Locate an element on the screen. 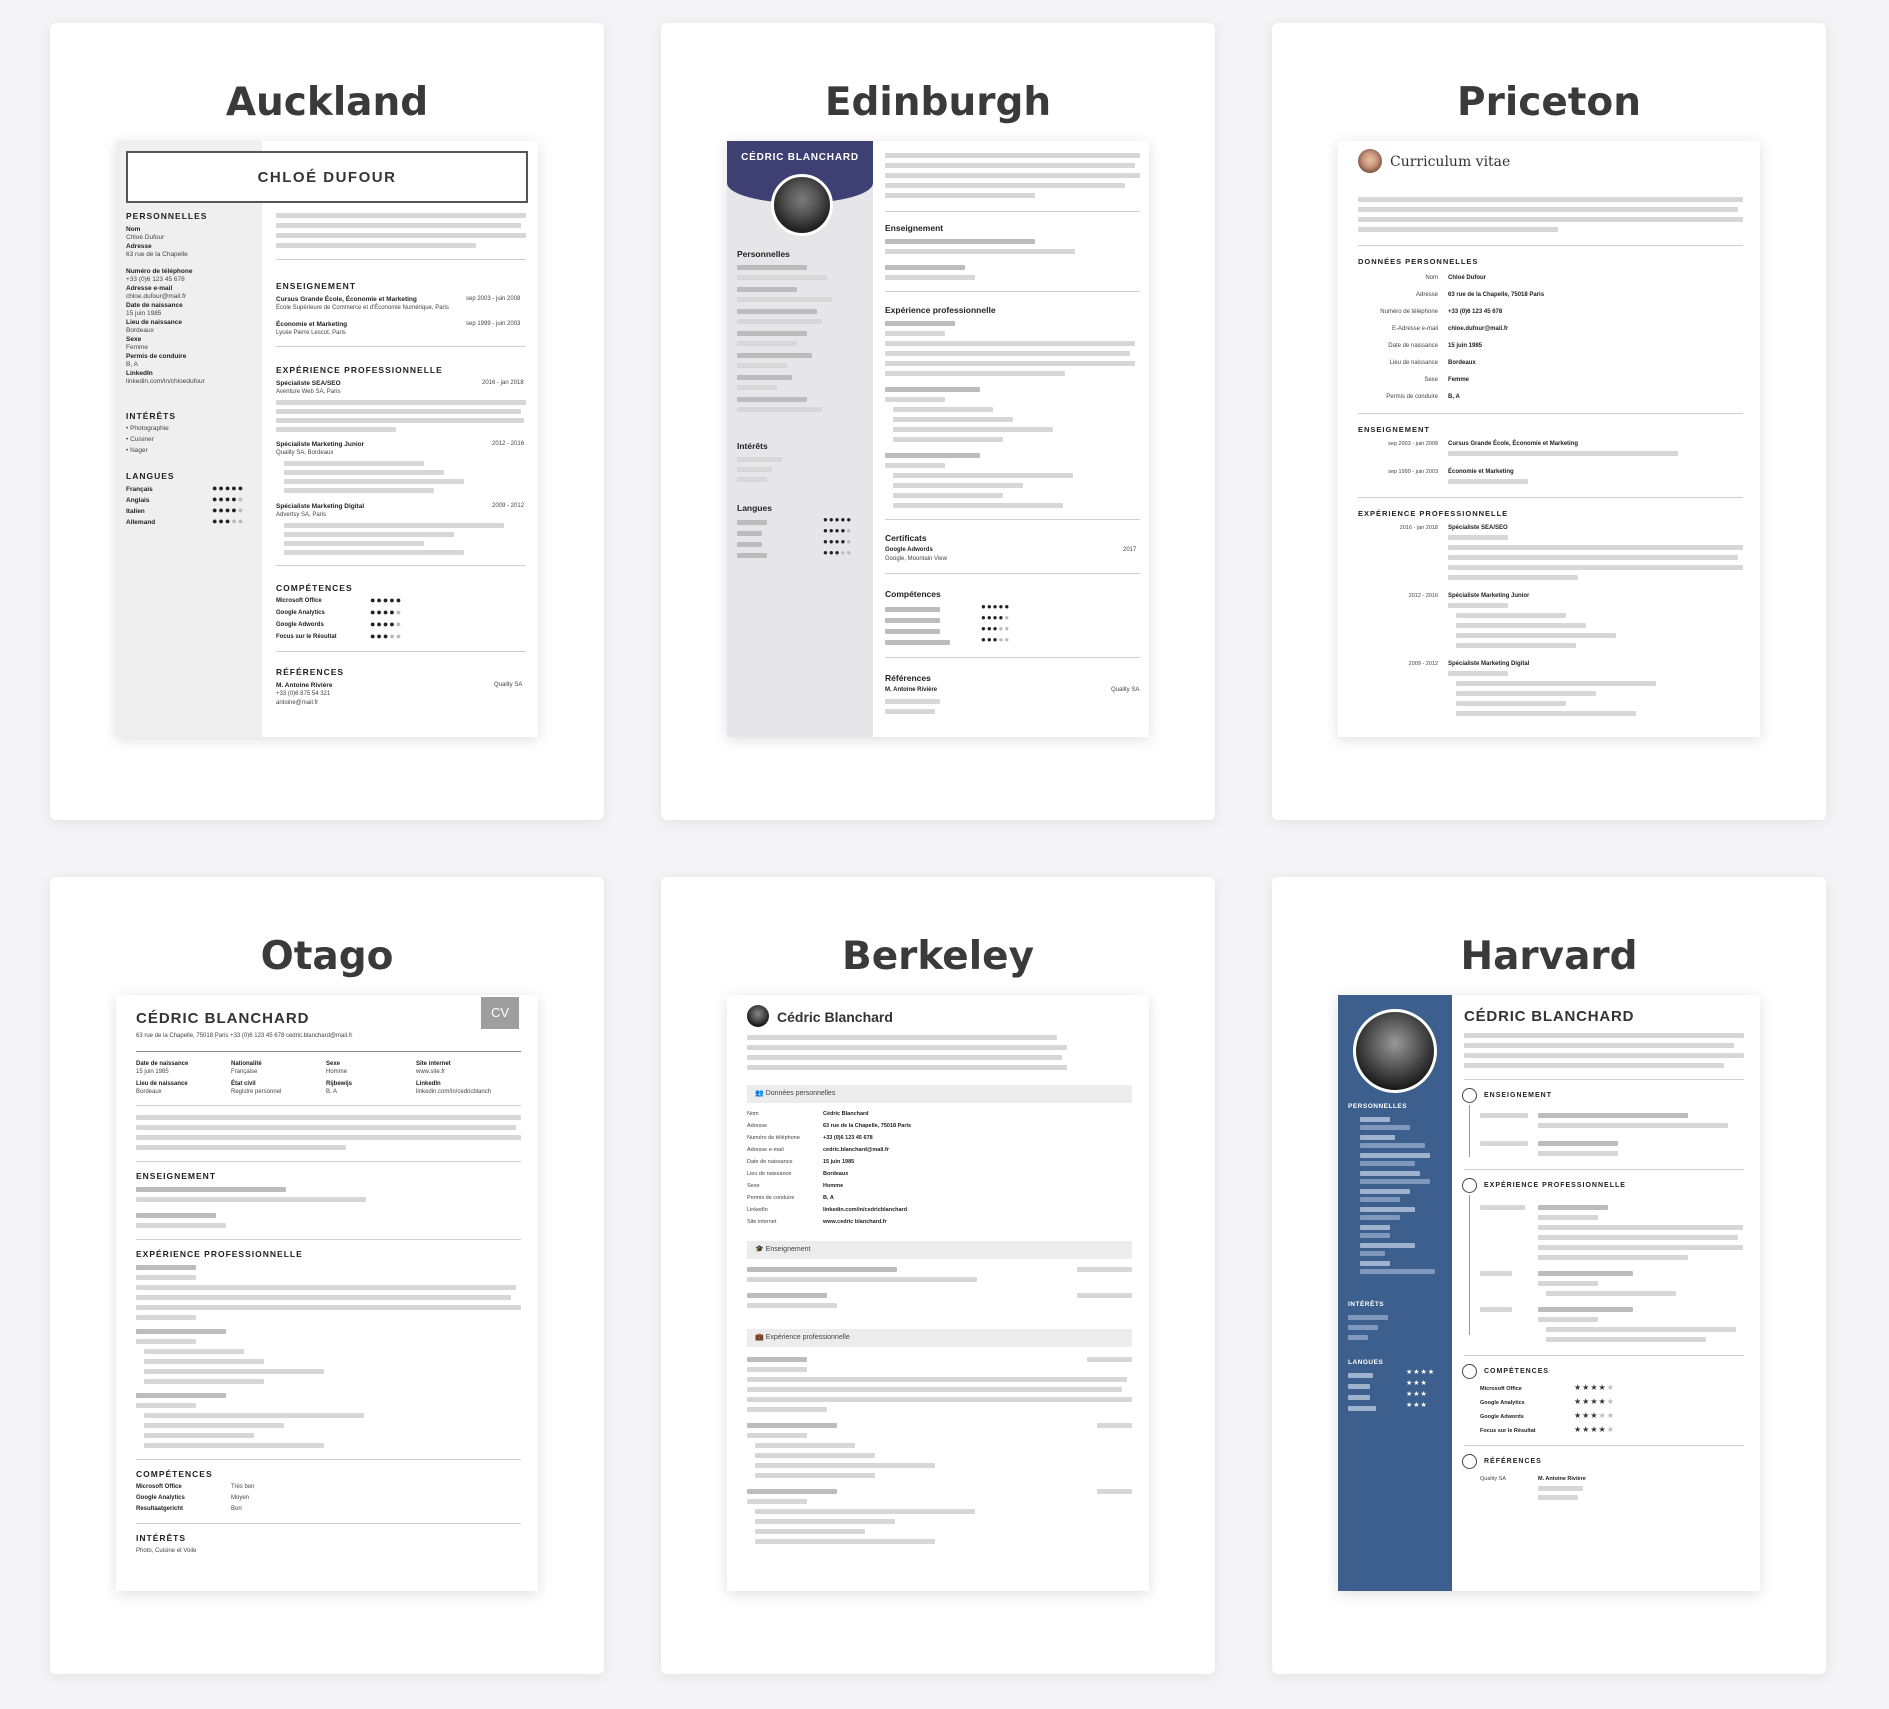 The height and width of the screenshot is (1709, 1889). experience-date: 2012 - 2016 is located at coordinates (1423, 596).